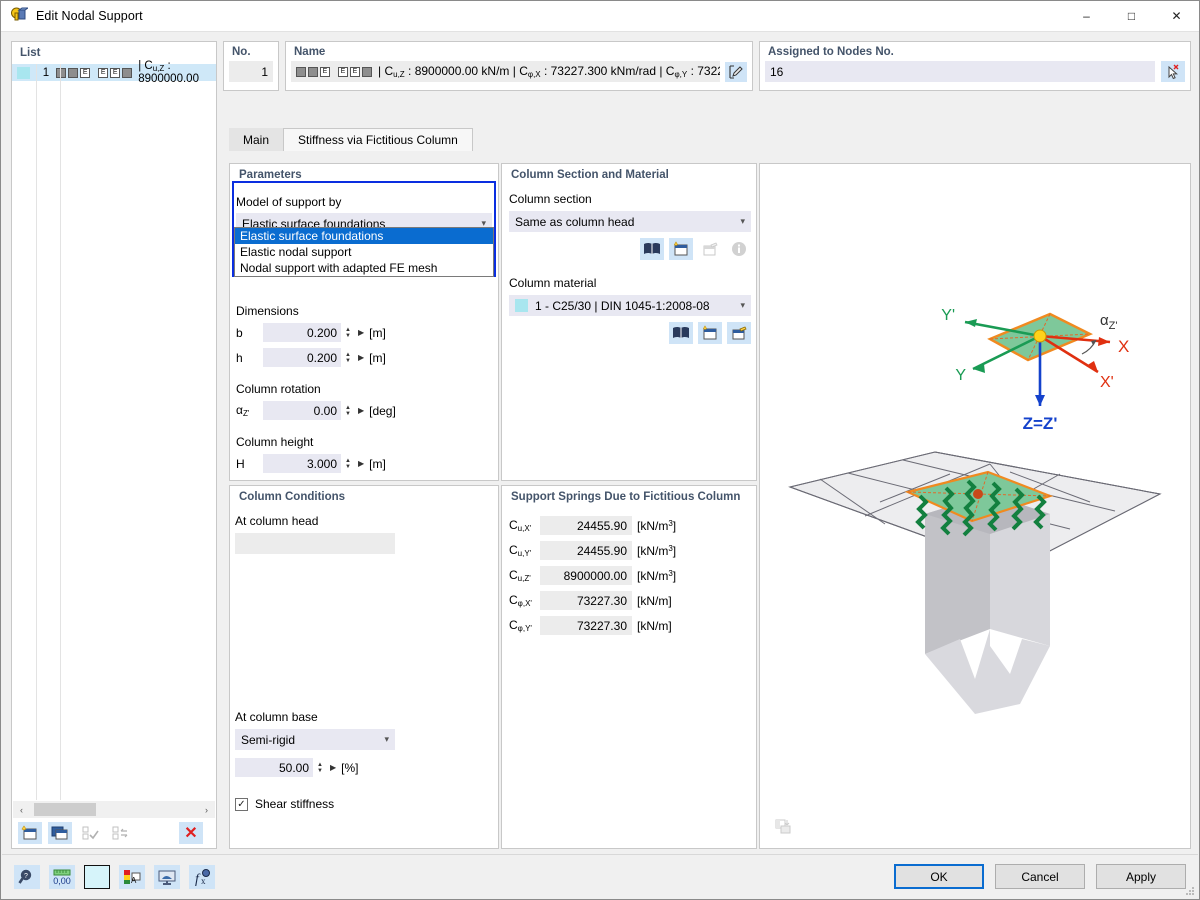  I want to click on dimension-h-symbol: h, so click(239, 357).